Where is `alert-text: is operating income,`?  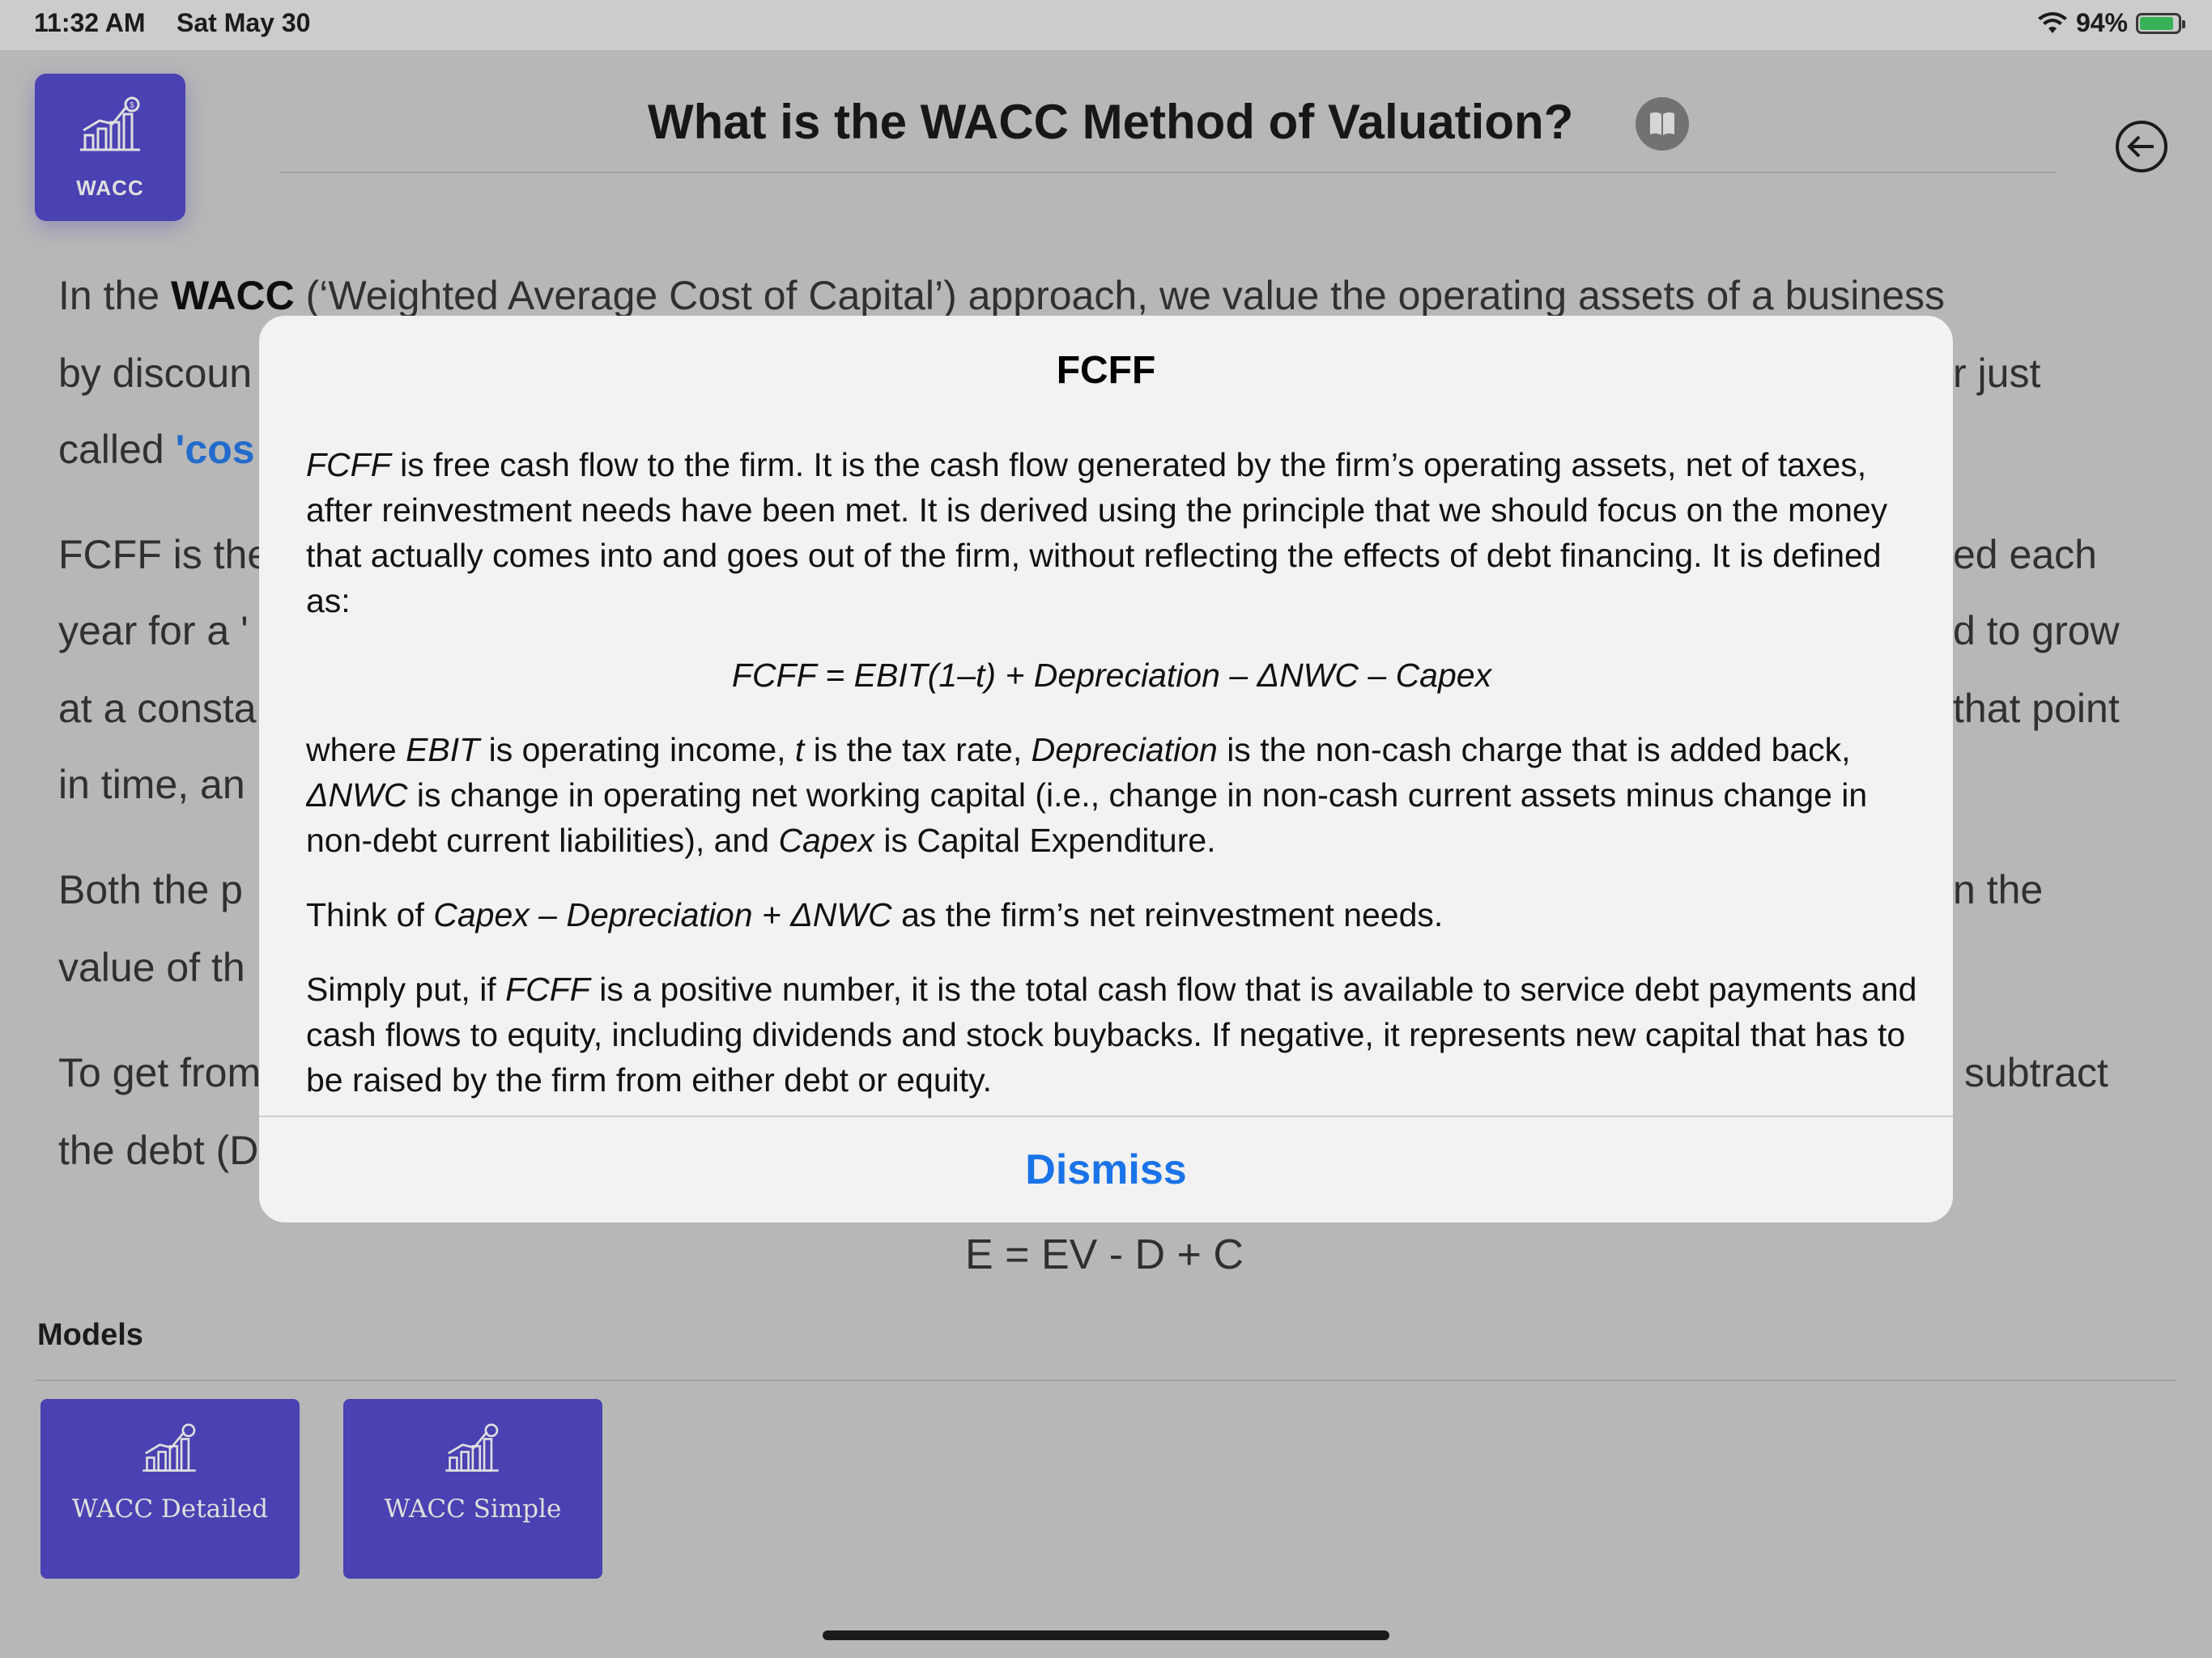
alert-text: is operating income, is located at coordinates (637, 749).